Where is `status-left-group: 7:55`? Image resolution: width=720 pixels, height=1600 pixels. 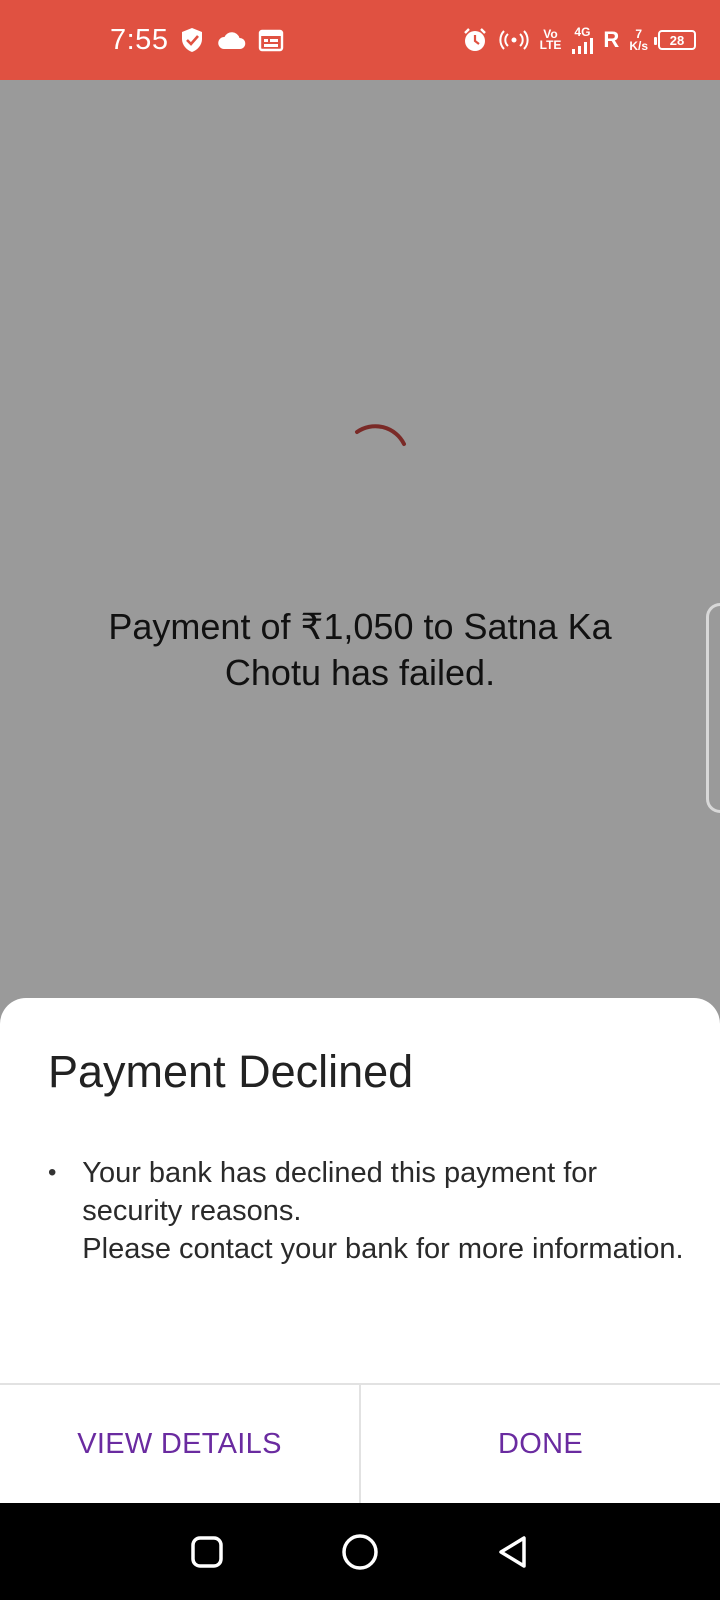
status-left-group: 7:55 is located at coordinates (197, 40).